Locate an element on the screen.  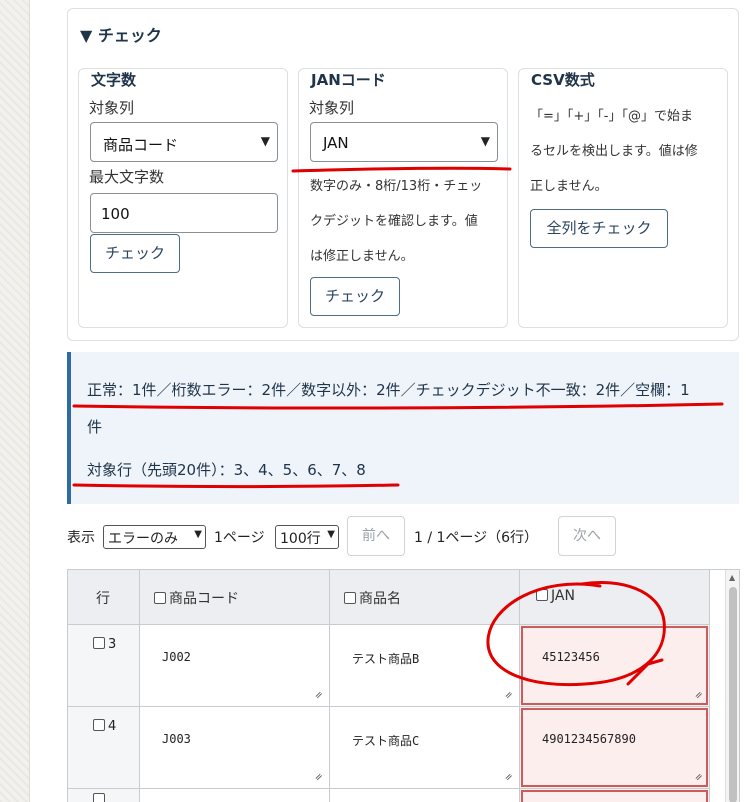
scroll-up-icon: ▲ is located at coordinates (732, 577).